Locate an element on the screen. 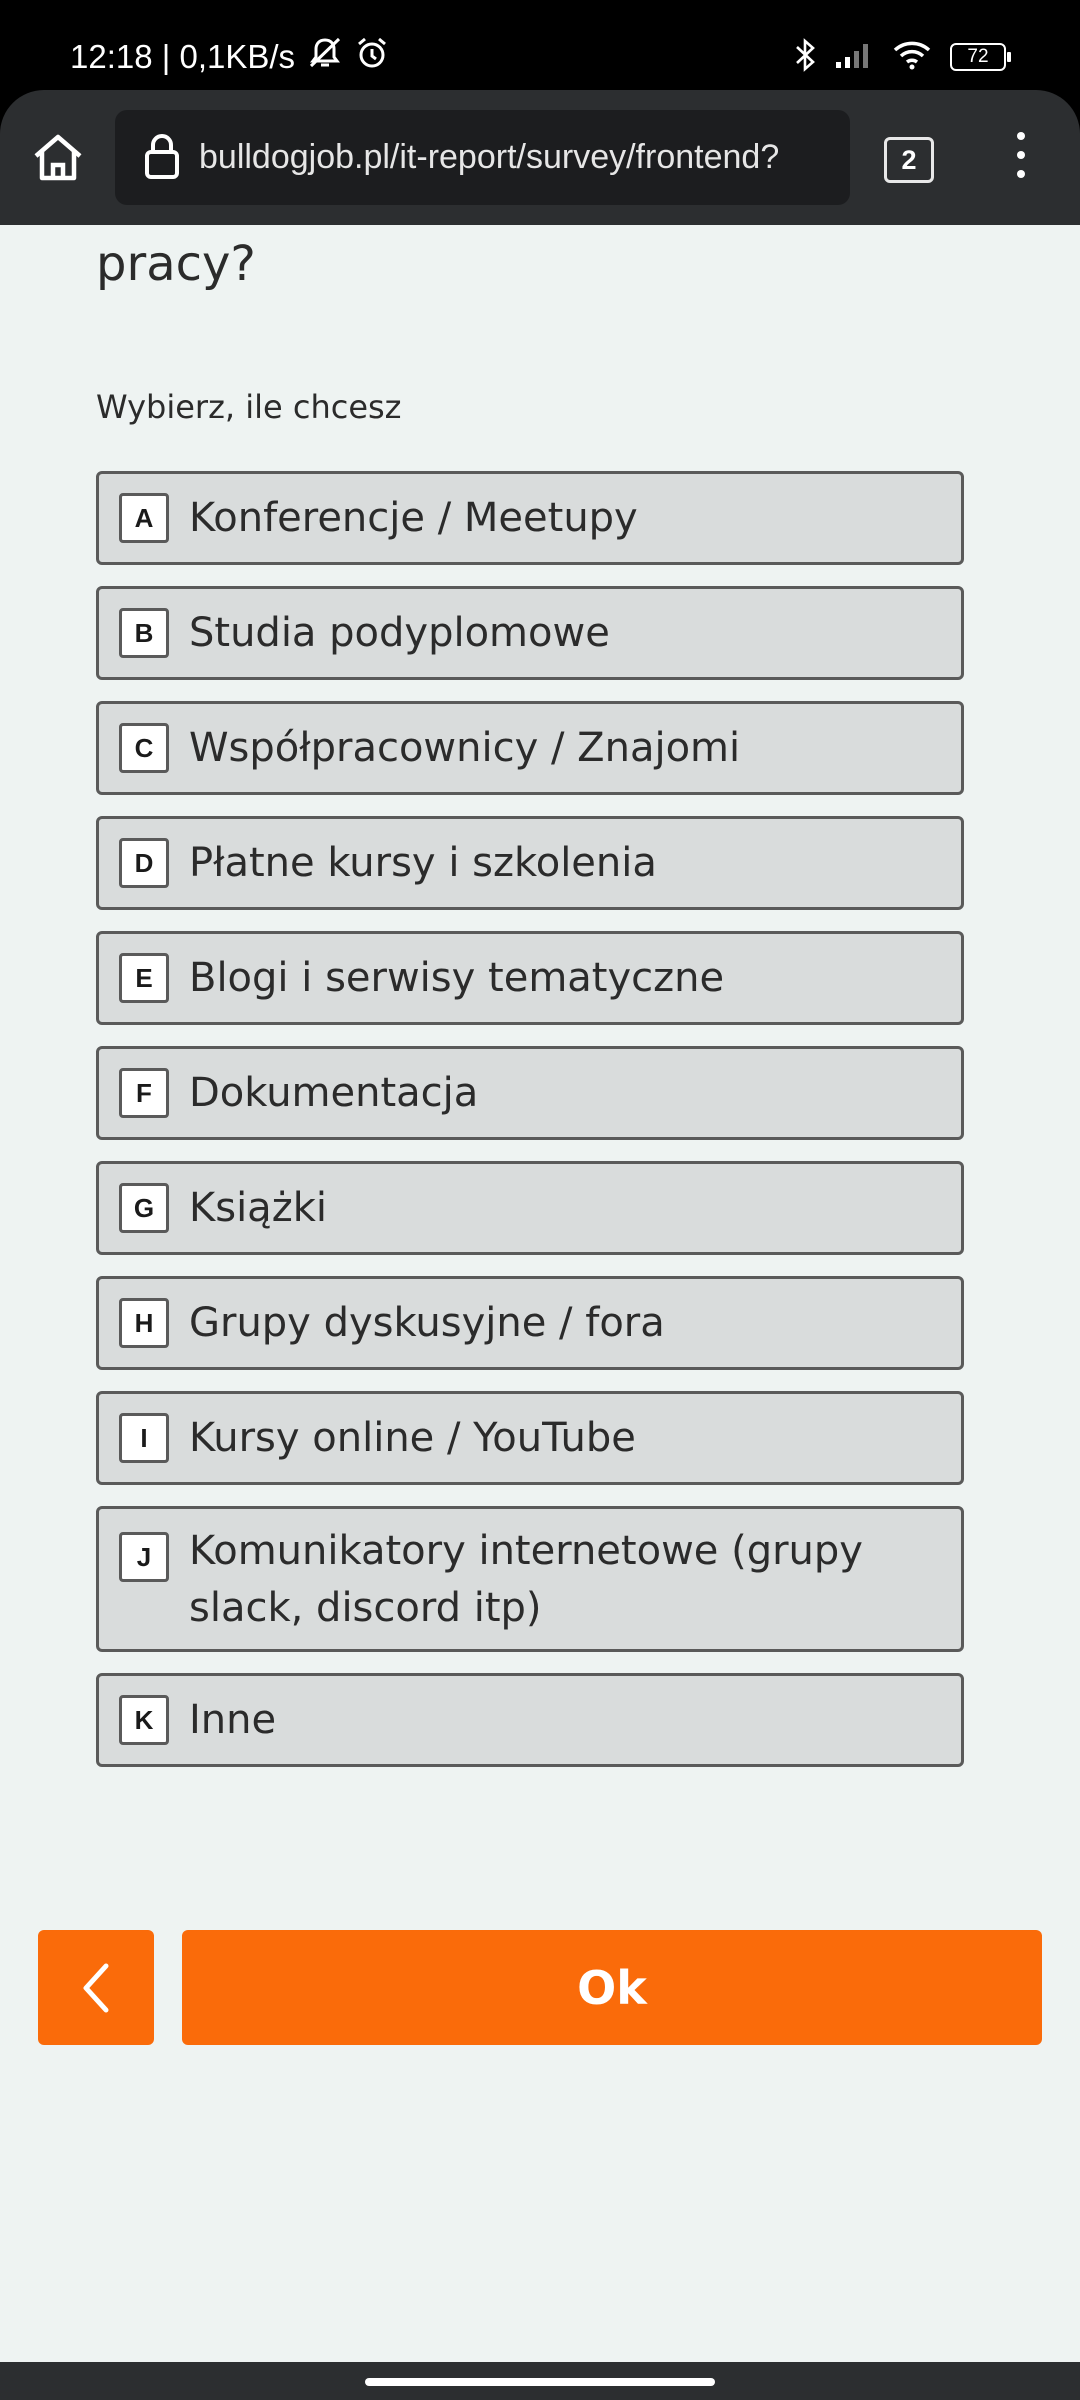 Image resolution: width=1080 pixels, height=2400 pixels. option-label: Studia podyplomowe is located at coordinates (399, 632).